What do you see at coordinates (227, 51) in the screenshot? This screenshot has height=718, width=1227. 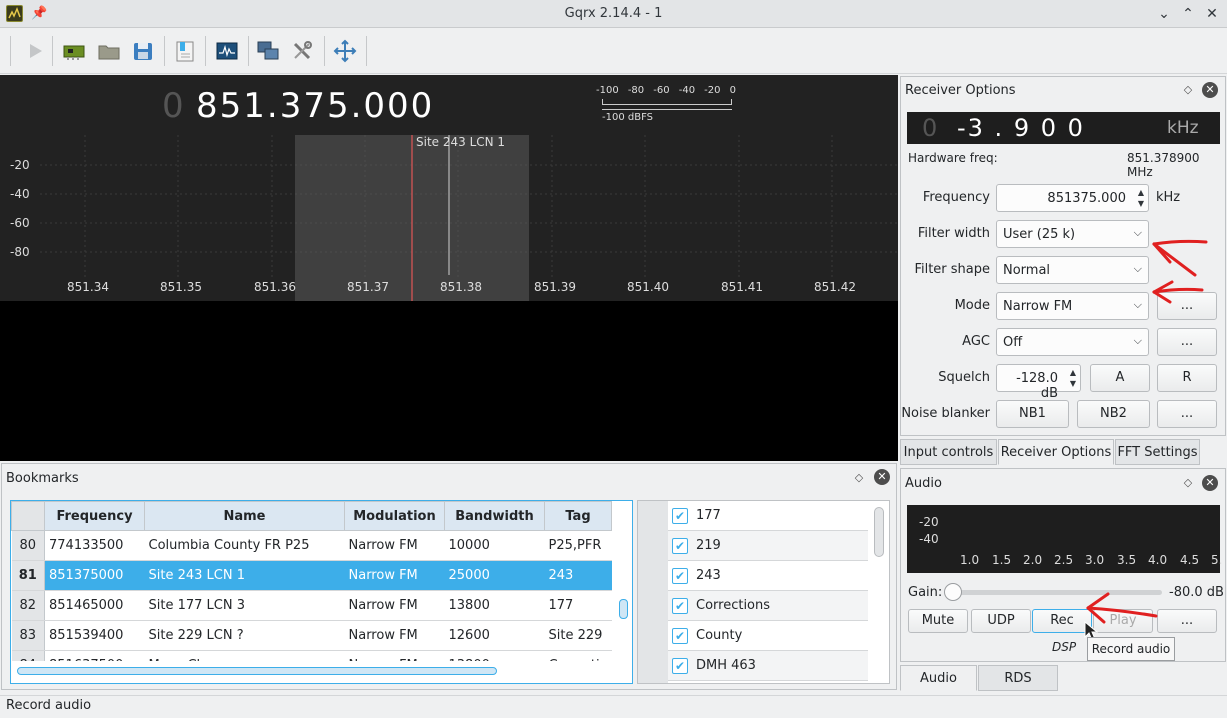 I see `fft-icon` at bounding box center [227, 51].